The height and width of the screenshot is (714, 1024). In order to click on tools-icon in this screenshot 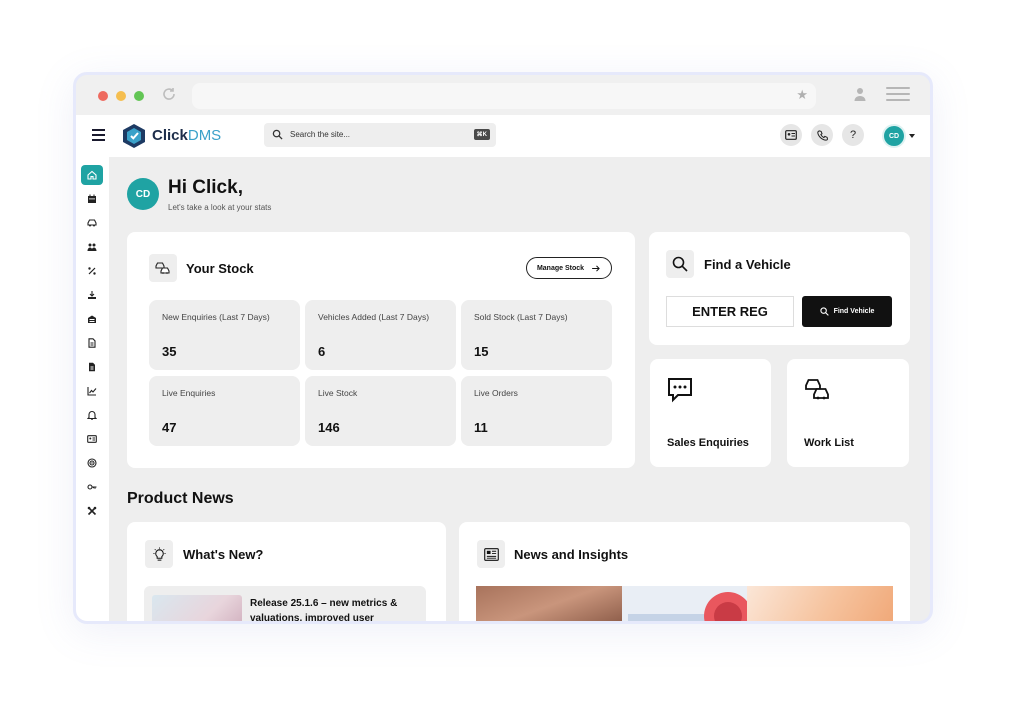, I will do `click(92, 511)`.